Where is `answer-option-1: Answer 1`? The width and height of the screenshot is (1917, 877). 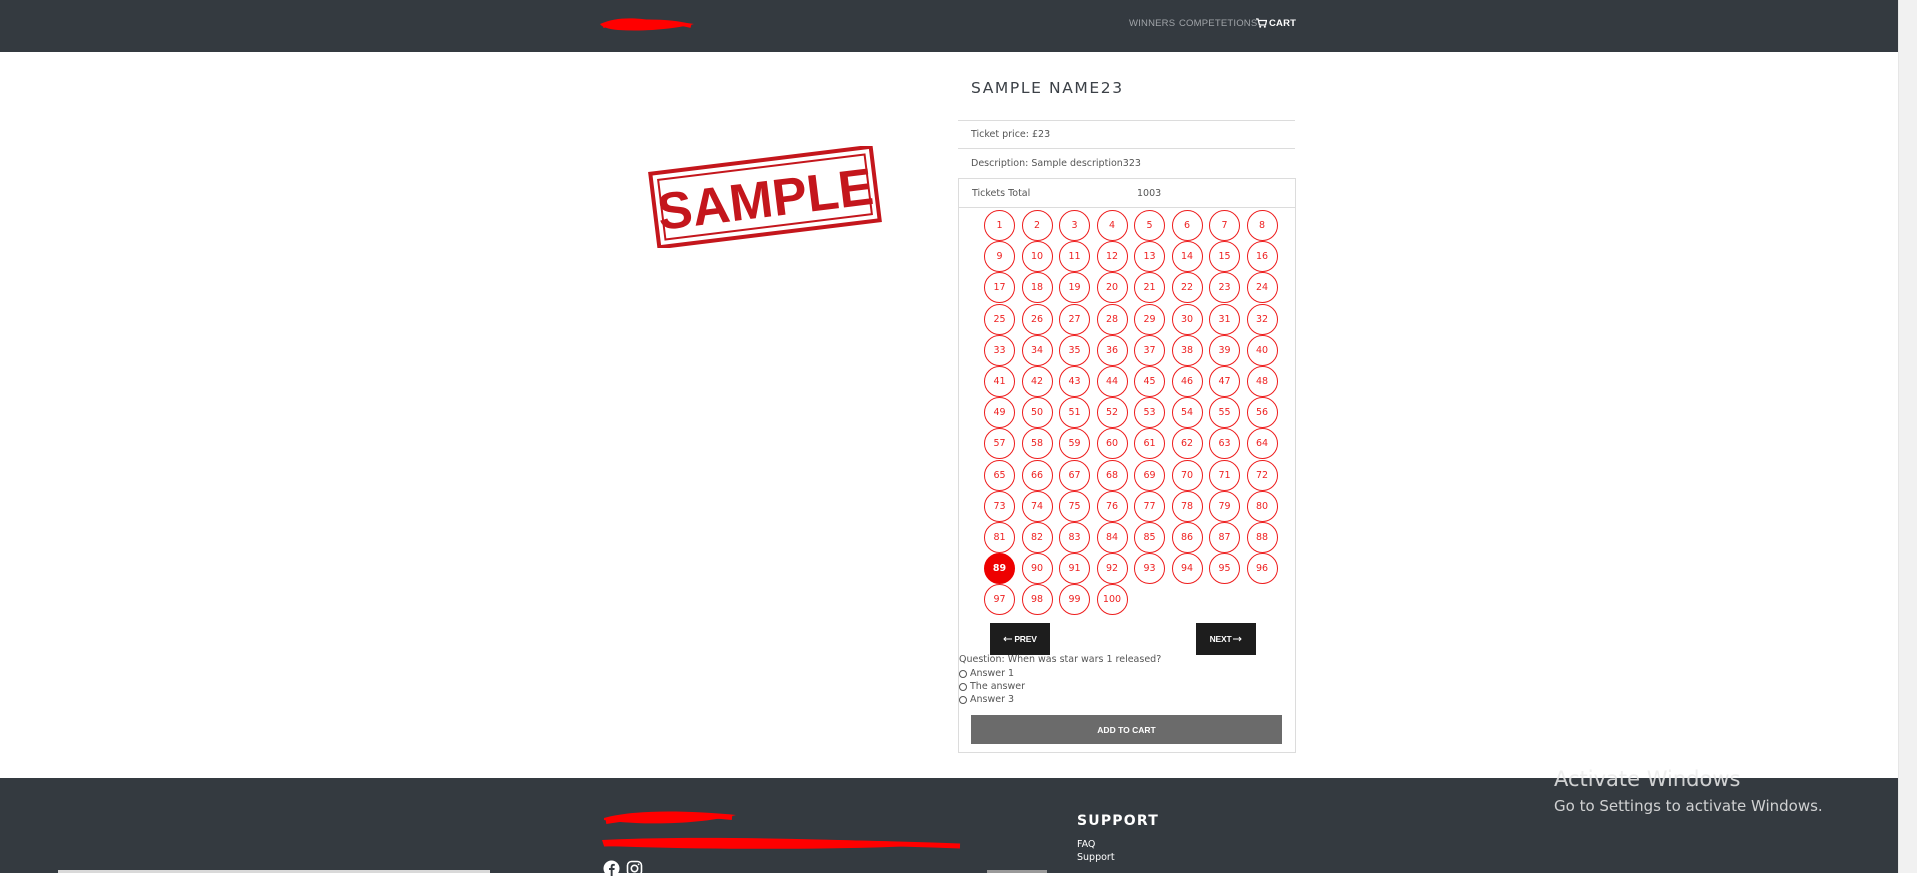 answer-option-1: Answer 1 is located at coordinates (986, 673).